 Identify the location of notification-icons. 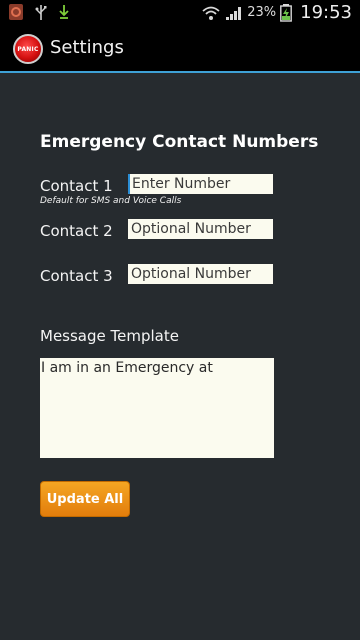
(39, 12).